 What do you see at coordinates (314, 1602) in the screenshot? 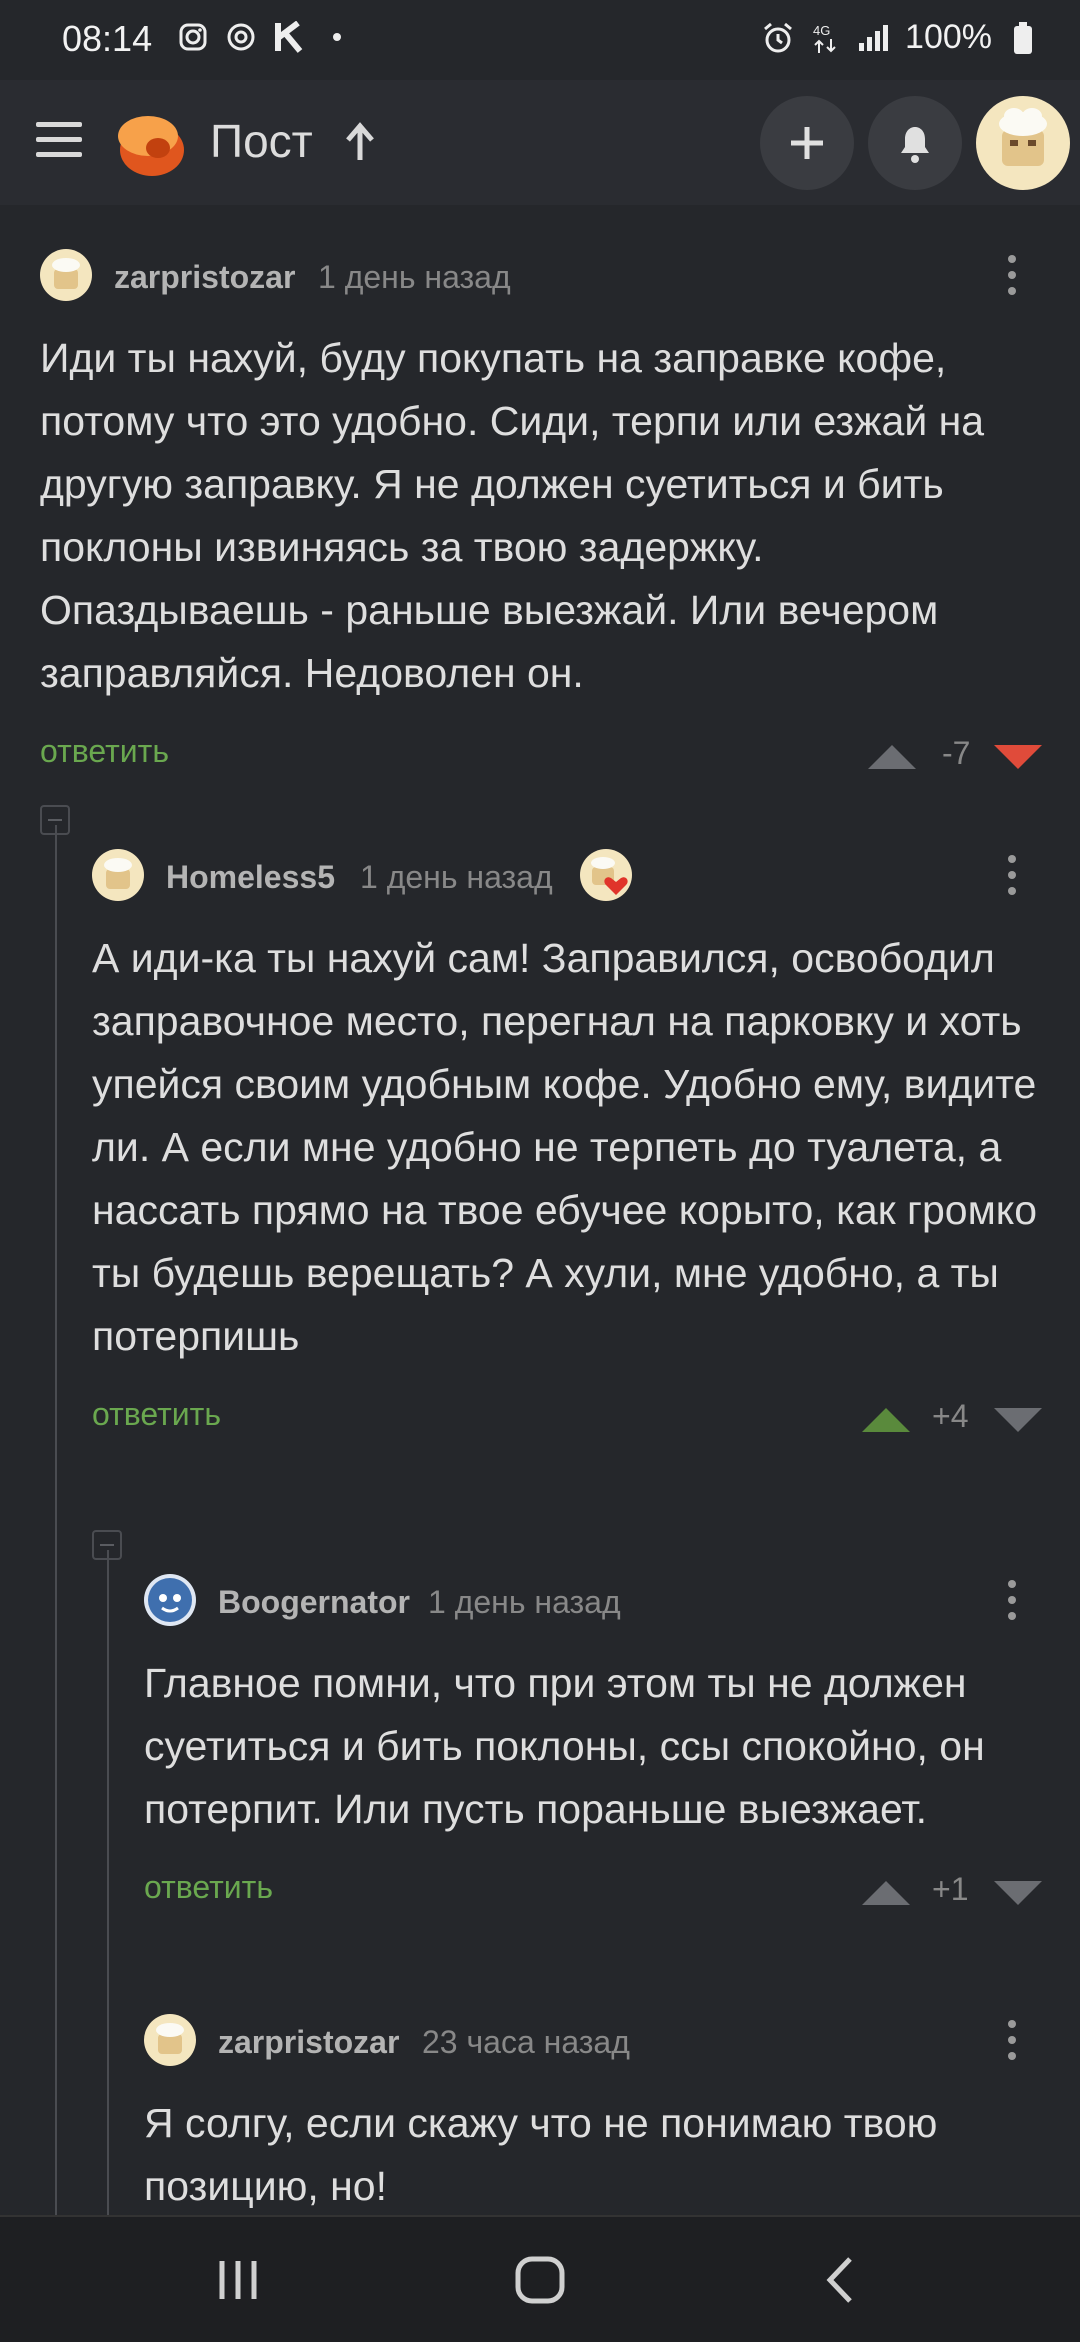
I see `comment-author: Boogernator` at bounding box center [314, 1602].